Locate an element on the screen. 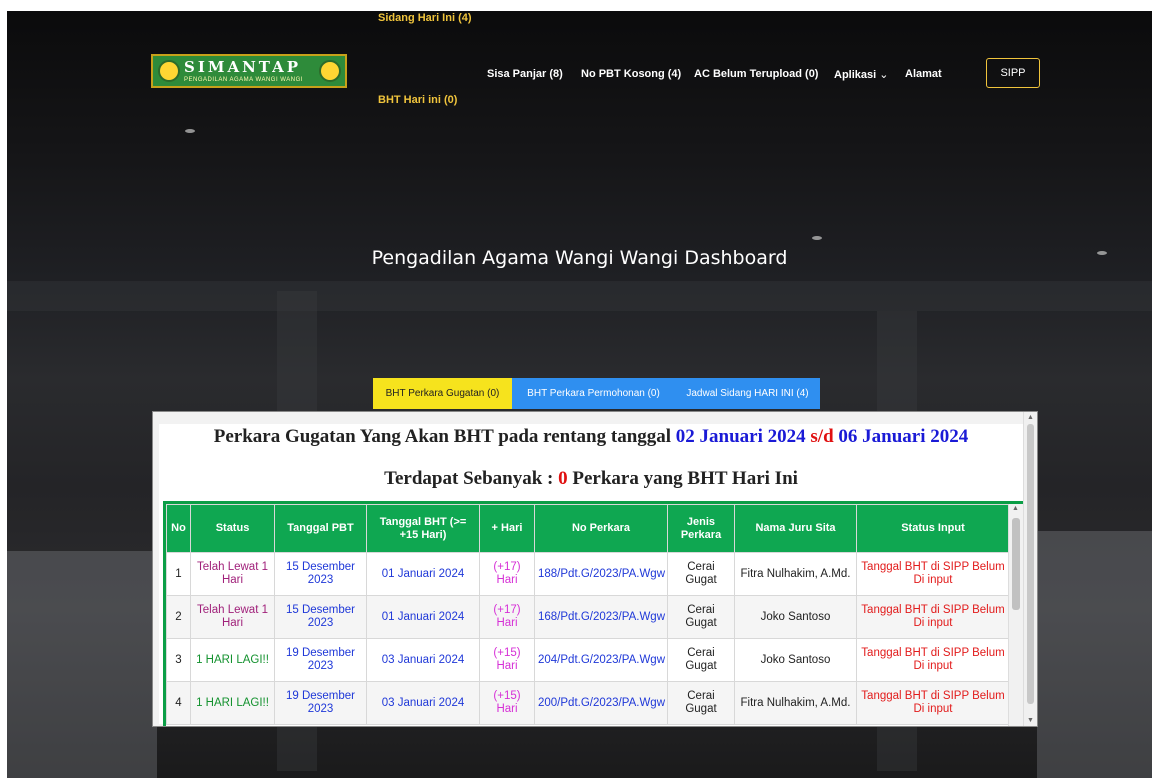  tab-jadwal-sidang: Jadwal Sidang HARI INI (4) is located at coordinates (747, 393).